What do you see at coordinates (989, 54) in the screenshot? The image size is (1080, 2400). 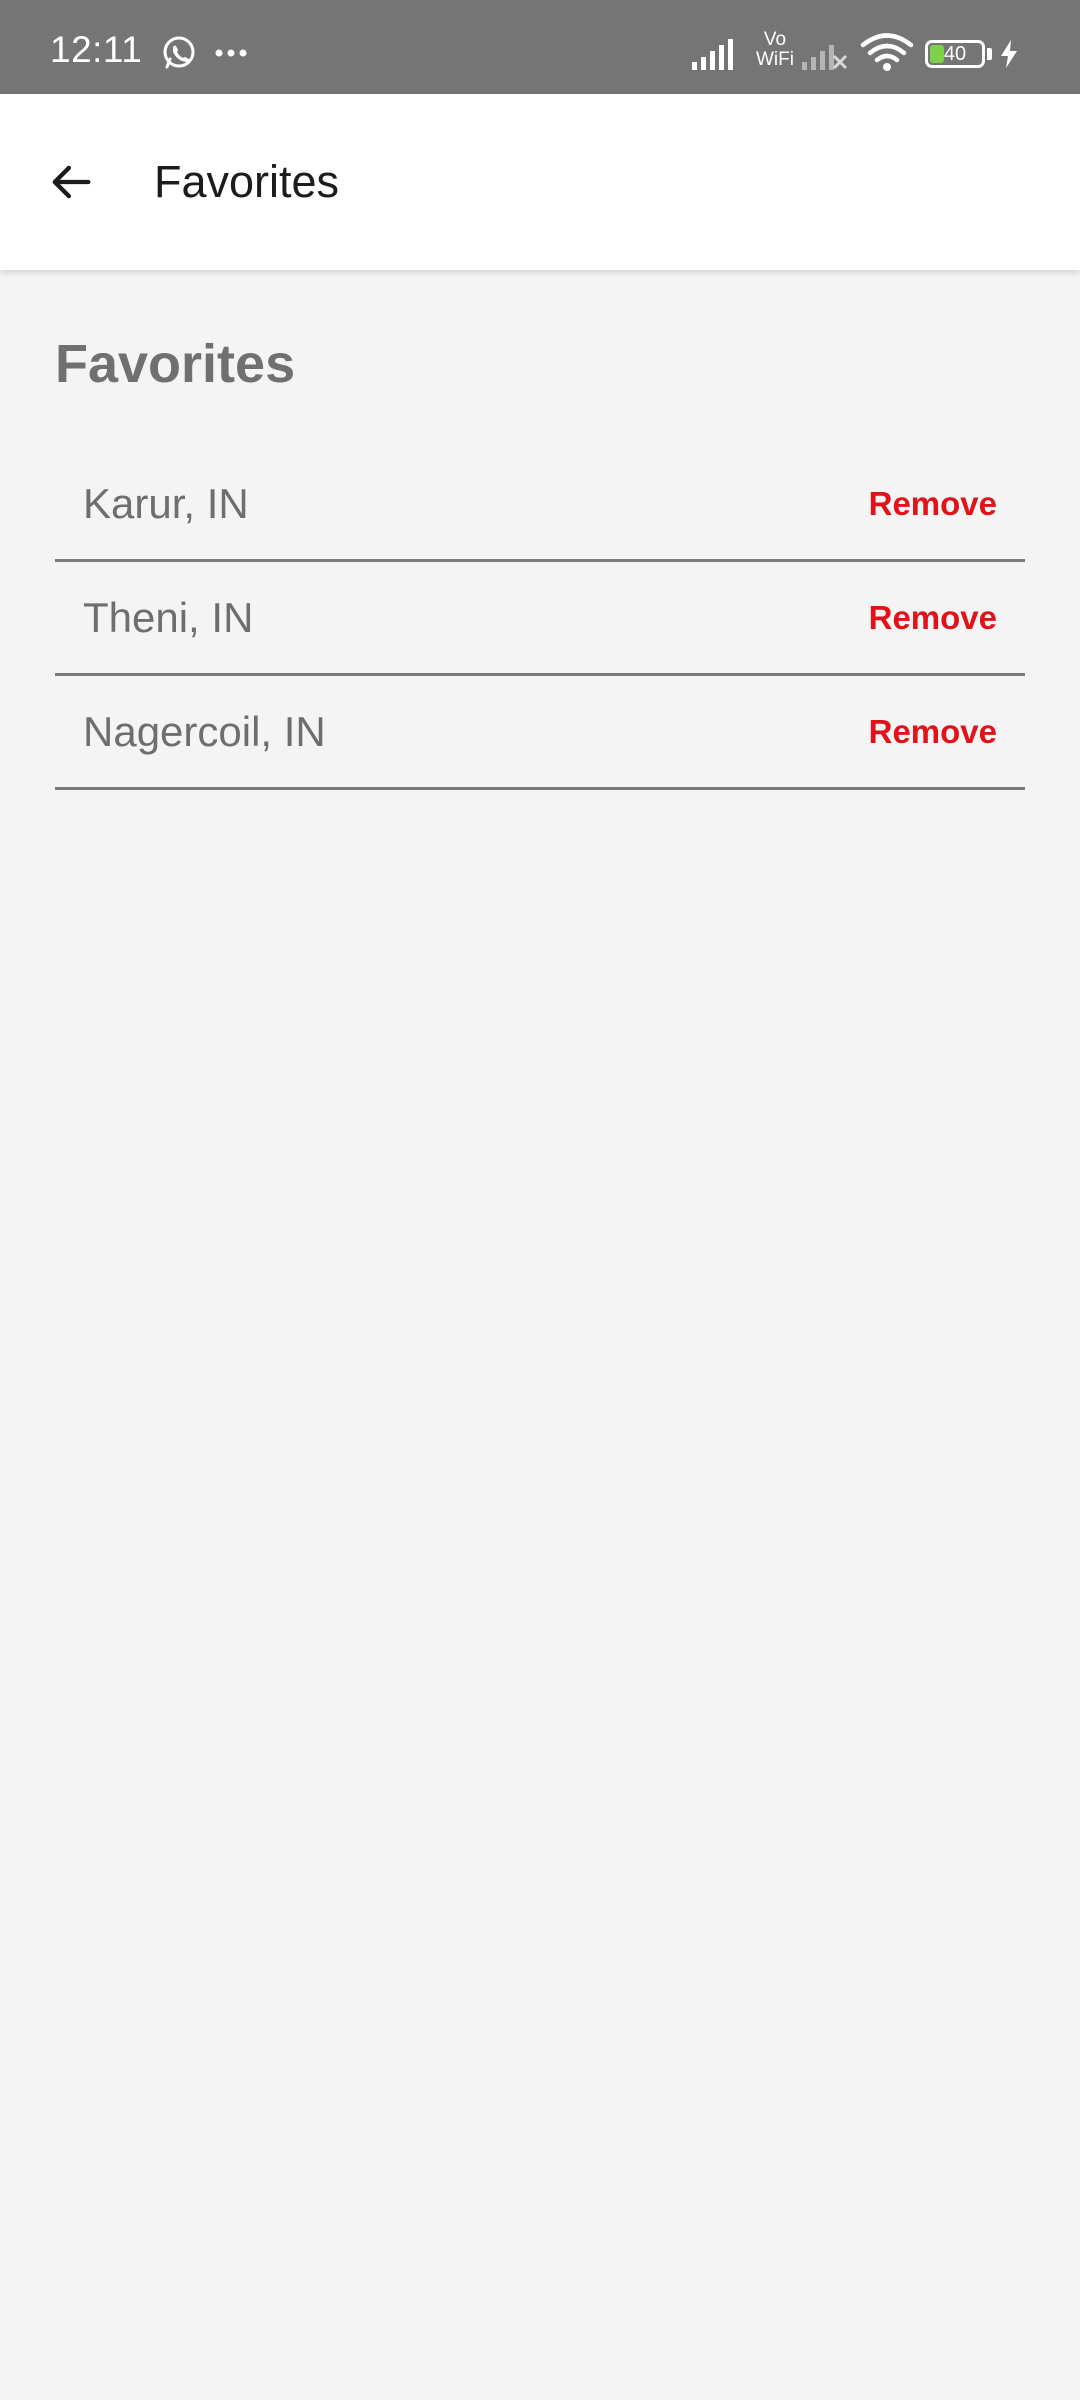 I see `battery-tip` at bounding box center [989, 54].